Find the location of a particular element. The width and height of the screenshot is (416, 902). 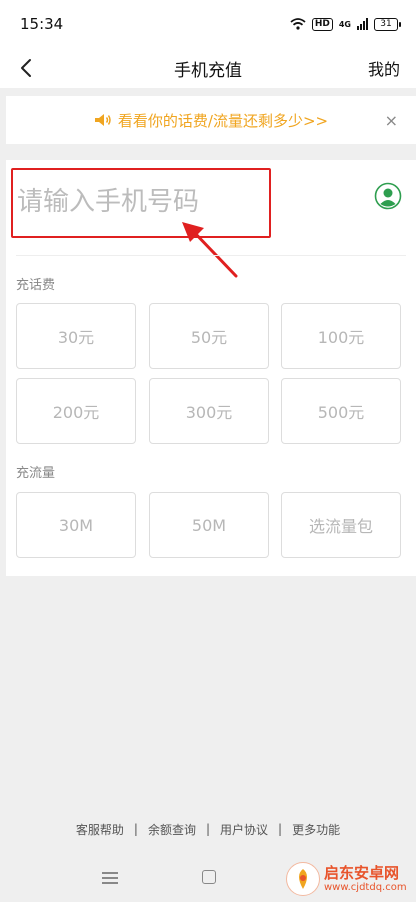

footer-link-agreement: 用户协议 is located at coordinates (244, 829).